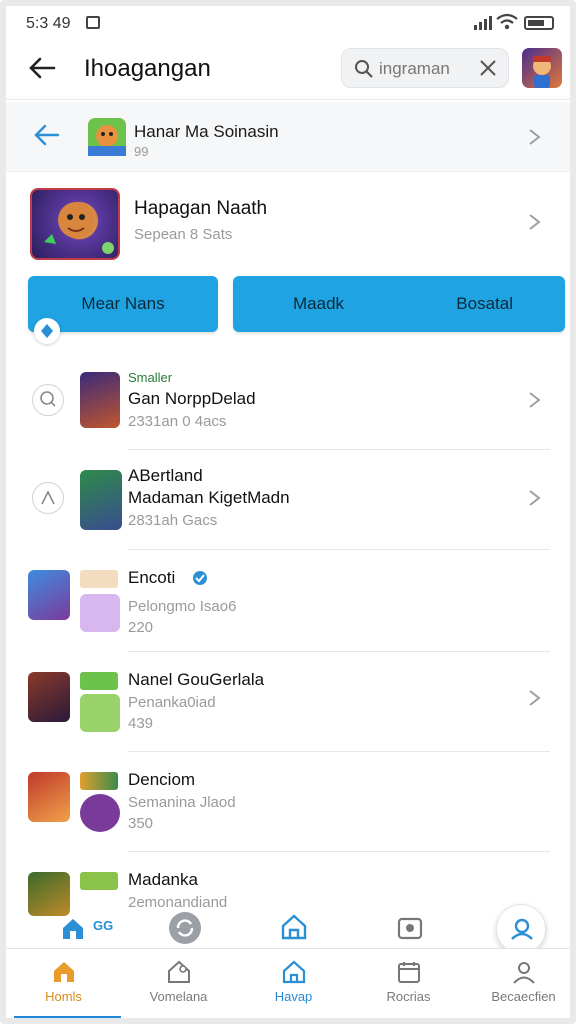 This screenshot has width=576, height=1024. What do you see at coordinates (107, 137) in the screenshot?
I see `game-icon` at bounding box center [107, 137].